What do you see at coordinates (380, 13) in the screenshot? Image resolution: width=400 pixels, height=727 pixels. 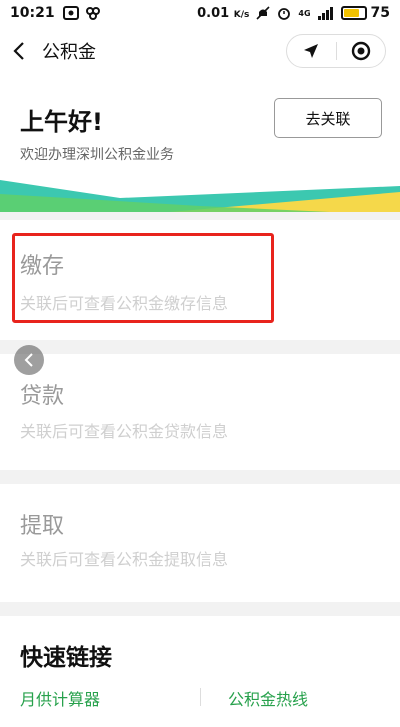 I see `battery-percent: 75` at bounding box center [380, 13].